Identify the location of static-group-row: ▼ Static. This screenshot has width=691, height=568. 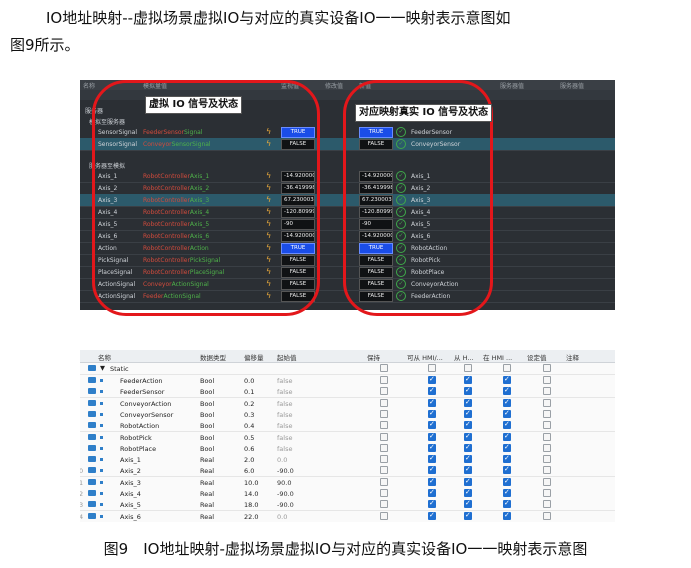
(347, 369).